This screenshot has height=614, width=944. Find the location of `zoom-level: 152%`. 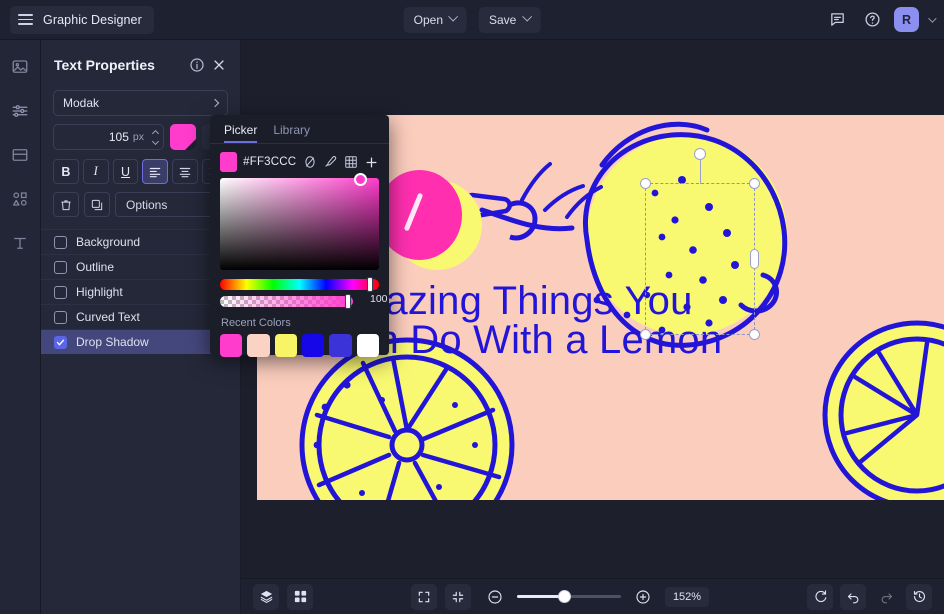

zoom-level: 152% is located at coordinates (687, 596).